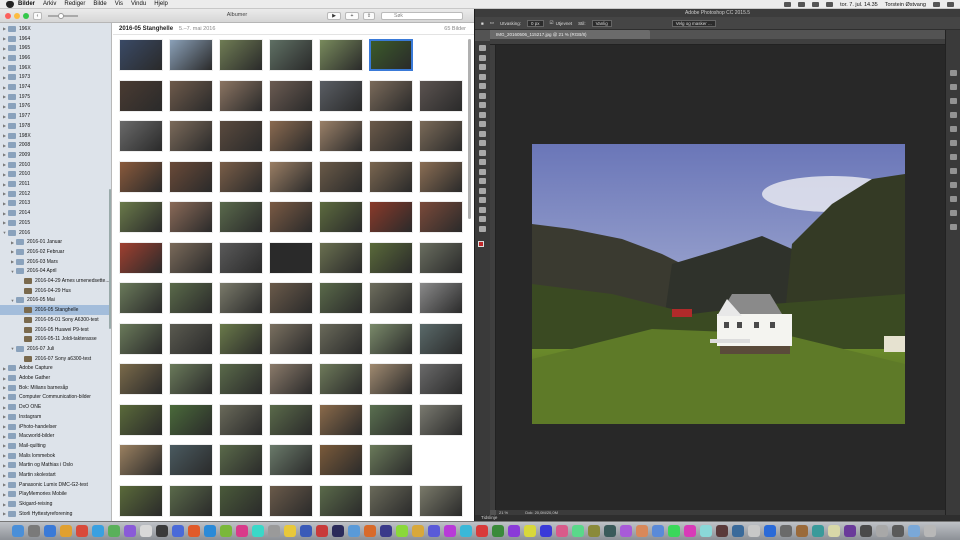 The height and width of the screenshot is (540, 960). What do you see at coordinates (55, 39) in the screenshot?
I see `sidebar-item: ▶ 1964` at bounding box center [55, 39].